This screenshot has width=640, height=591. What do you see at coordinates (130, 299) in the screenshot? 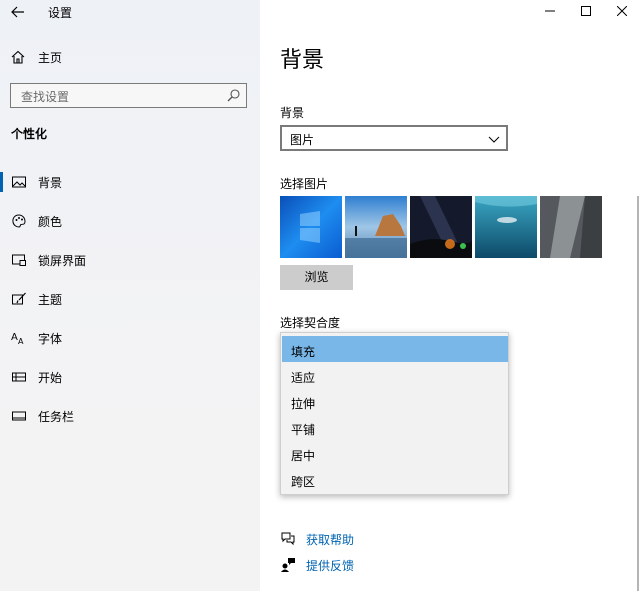
I see `sidebar-item-themes: 主题` at bounding box center [130, 299].